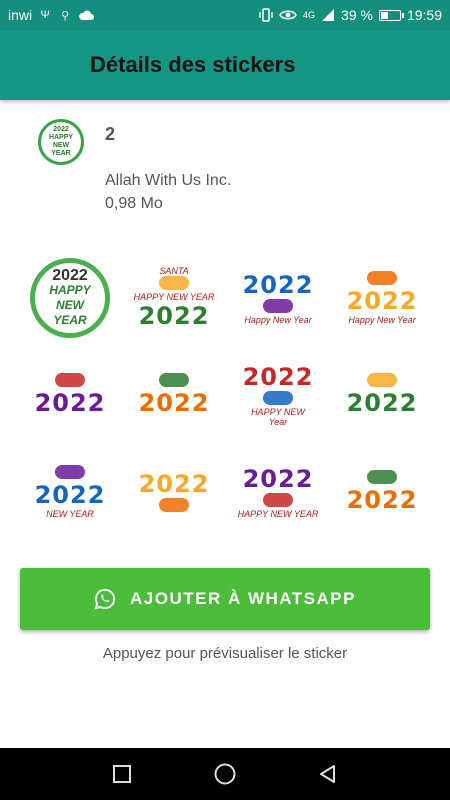 This screenshot has height=800, width=450. I want to click on snow-icon, so click(278, 500).